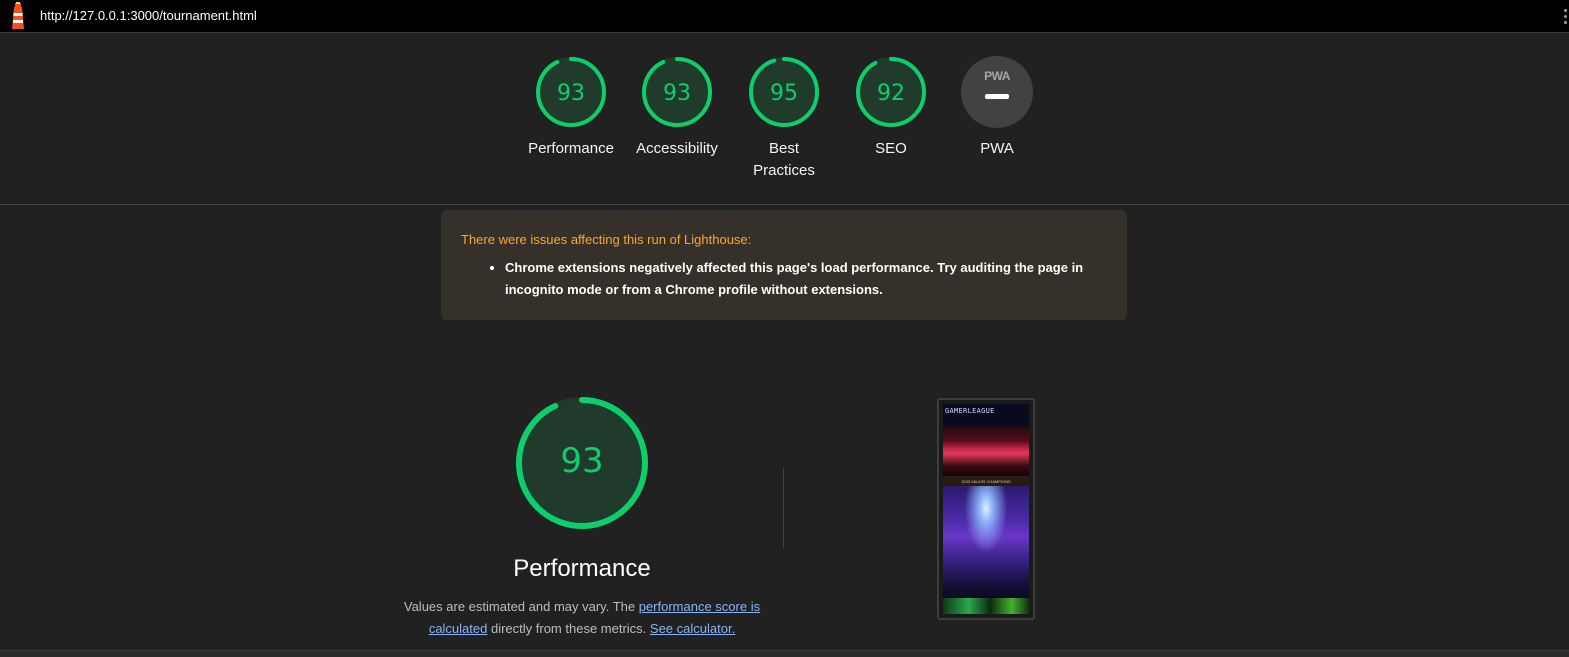  I want to click on performance-title: Performance, so click(582, 568).